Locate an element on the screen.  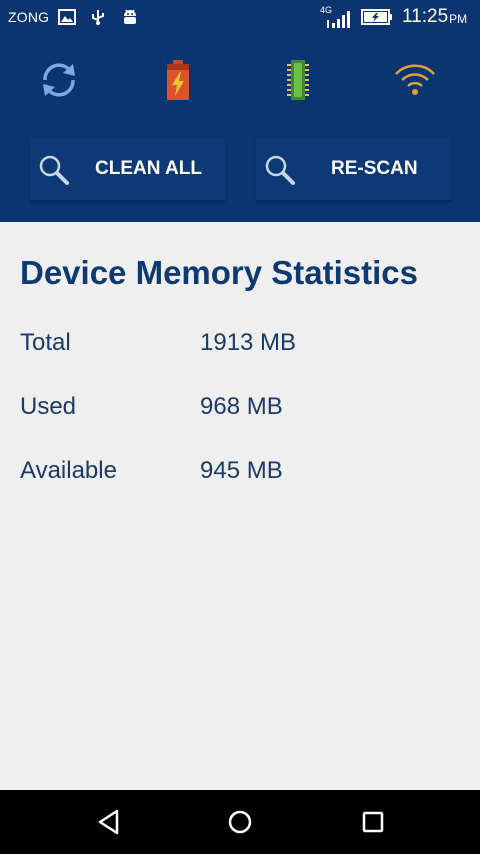
stat-value: 1913 MB is located at coordinates (248, 342).